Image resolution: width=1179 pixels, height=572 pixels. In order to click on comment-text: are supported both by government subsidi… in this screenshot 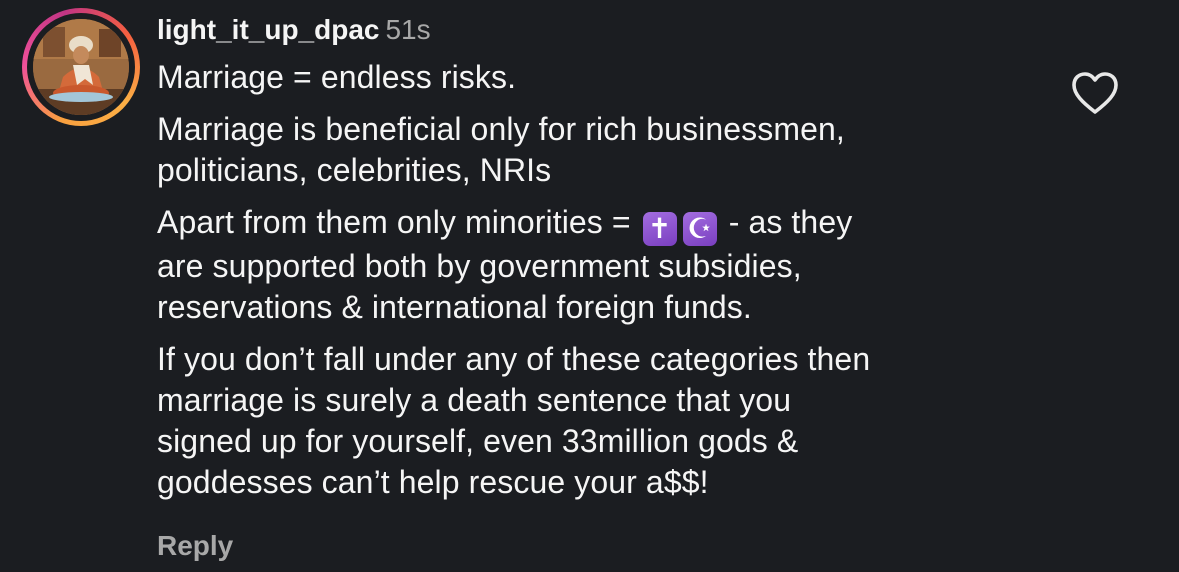, I will do `click(479, 266)`.